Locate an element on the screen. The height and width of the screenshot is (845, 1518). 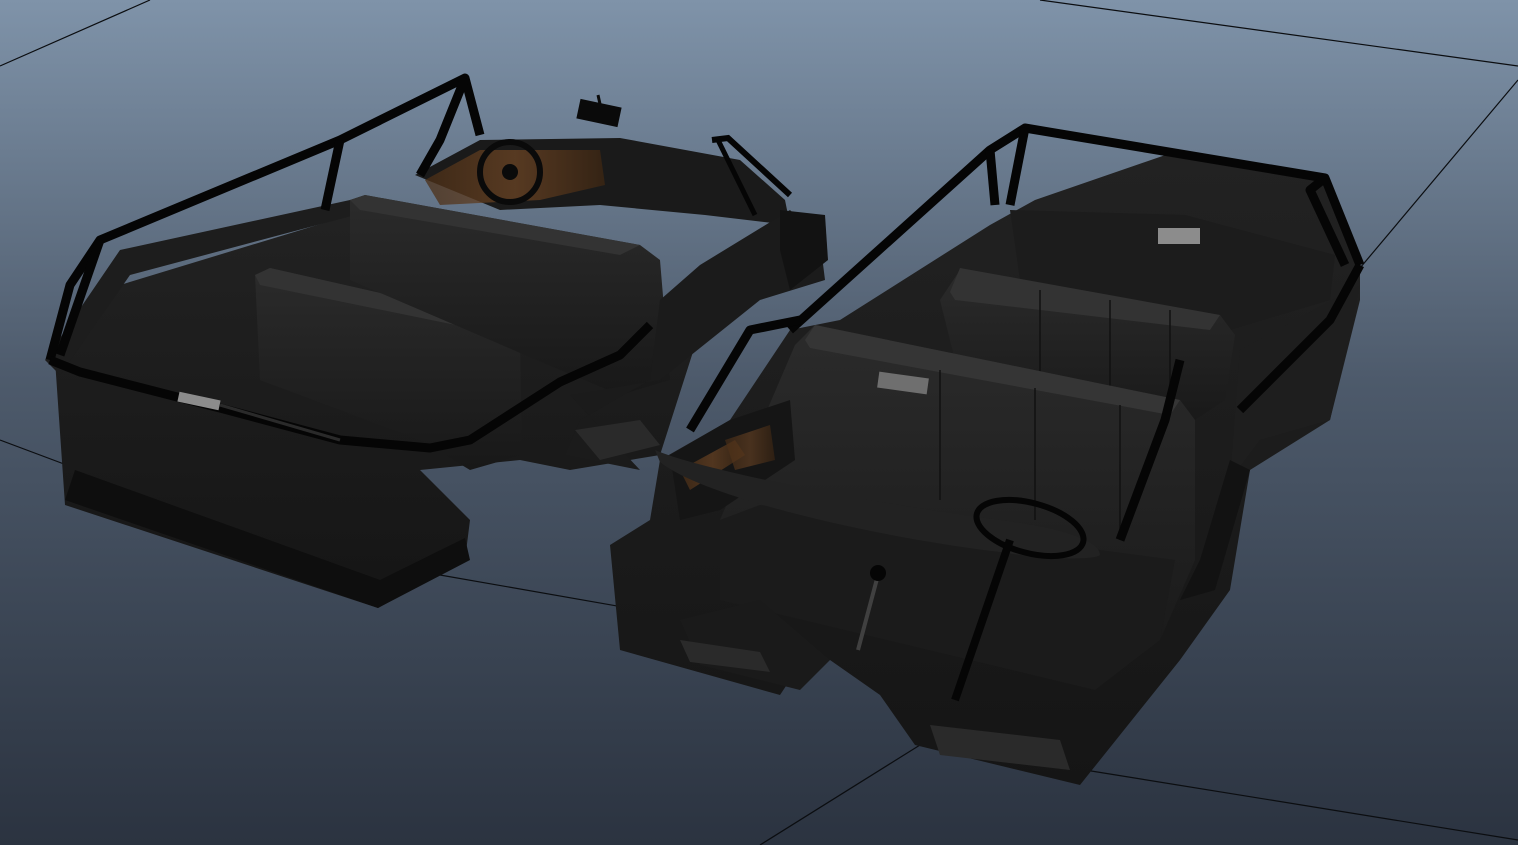
left-steering-hub-icon is located at coordinates (510, 172).